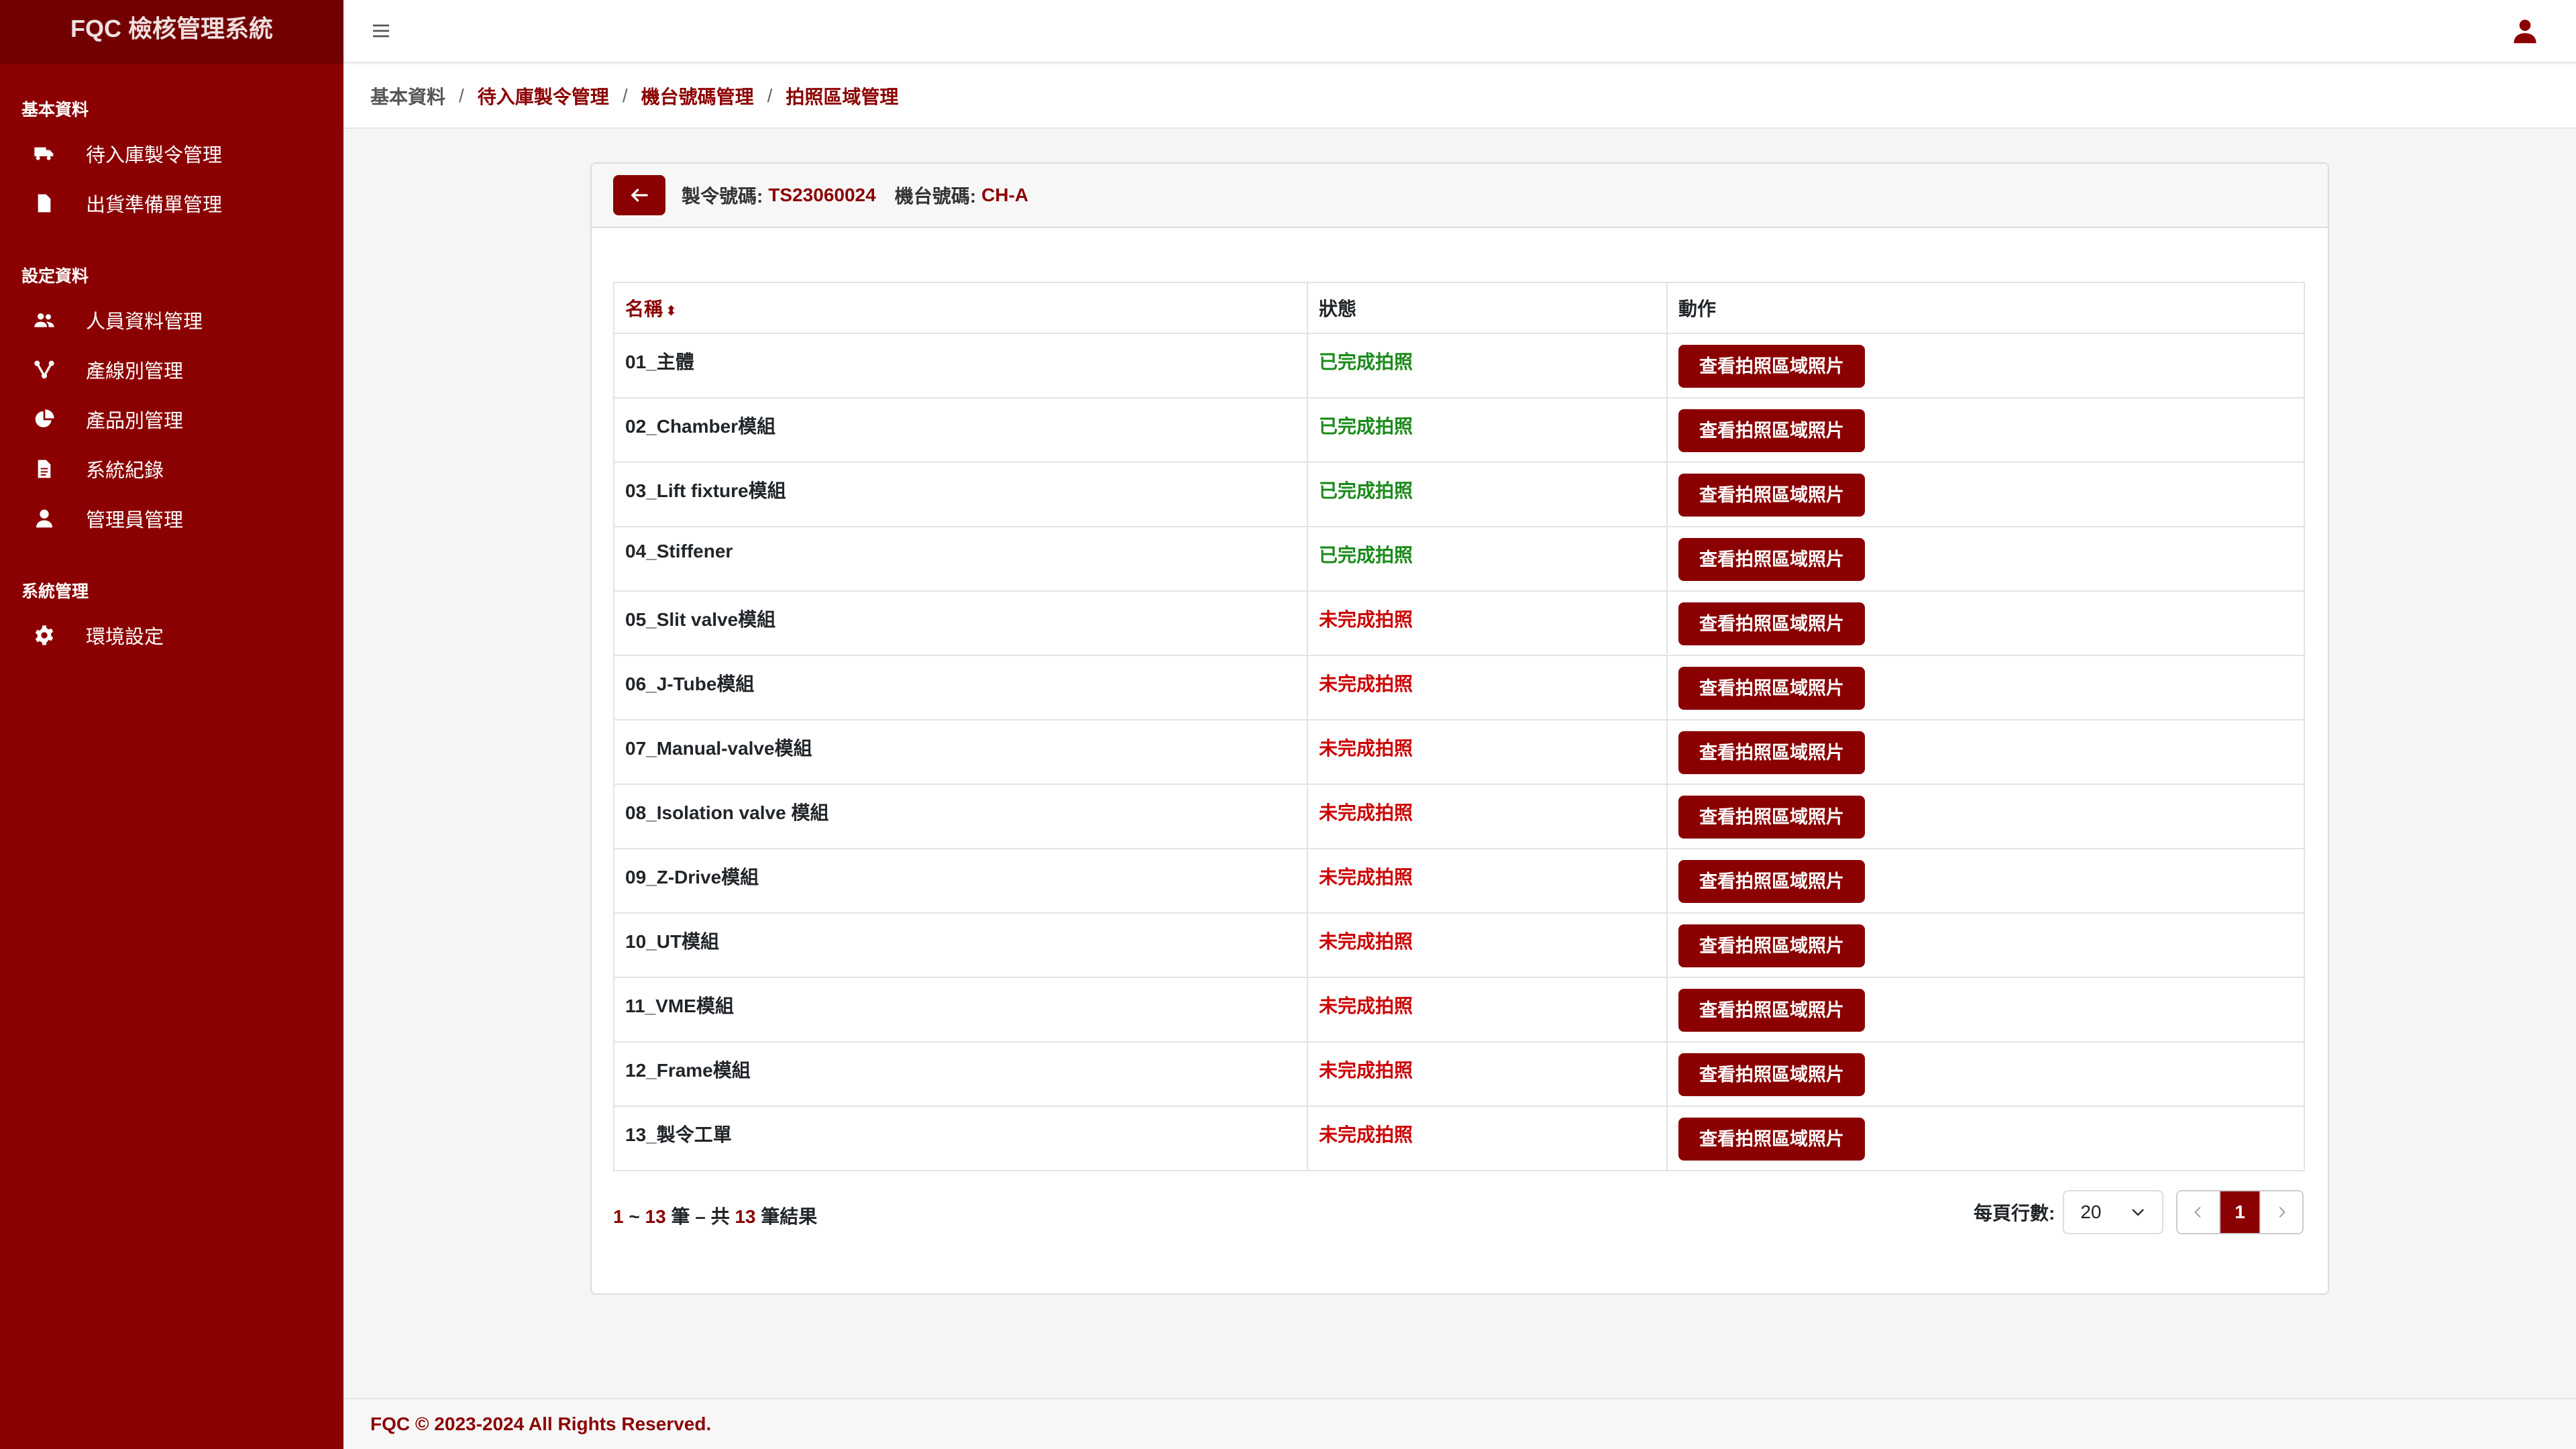 The image size is (2576, 1449). What do you see at coordinates (960, 308) in the screenshot?
I see `column-header-name: 名稱 ⬍` at bounding box center [960, 308].